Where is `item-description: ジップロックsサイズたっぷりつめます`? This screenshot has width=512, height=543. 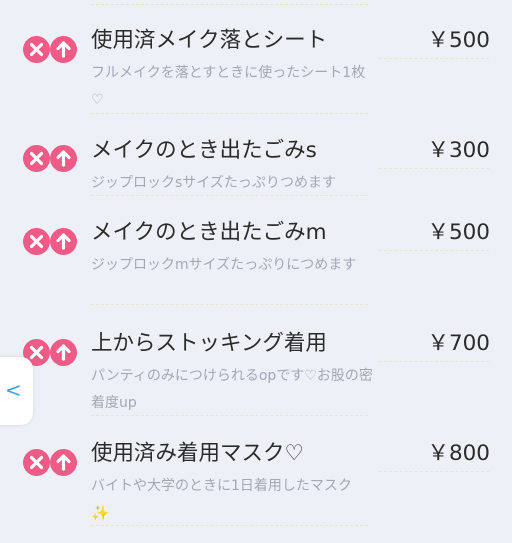 item-description: ジップロックsサイズたっぷりつめます is located at coordinates (232, 183).